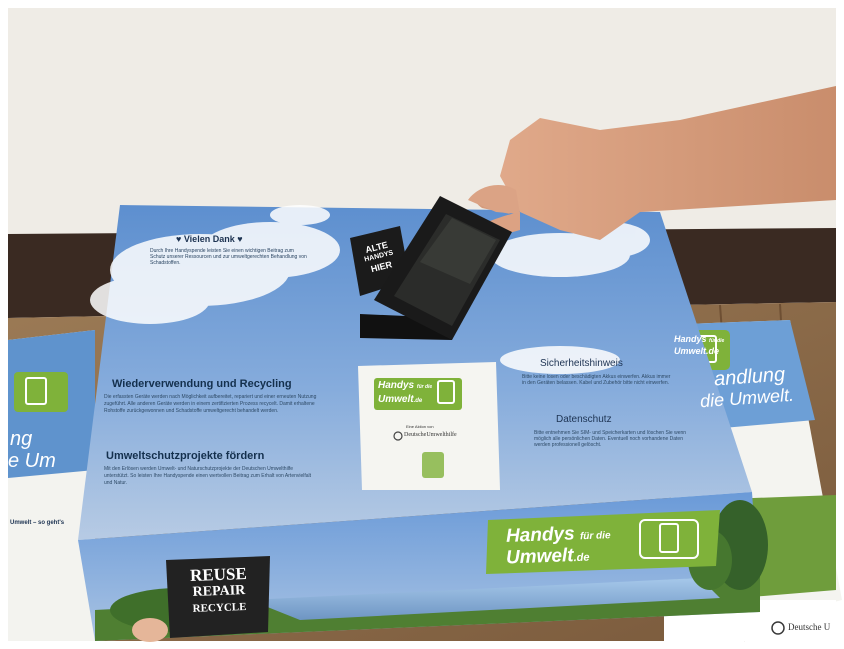 Image resolution: width=844 pixels, height=649 pixels. Describe the element at coordinates (430, 435) in the screenshot. I see `card-org-name: DeutscheUmwelthilfe` at that location.